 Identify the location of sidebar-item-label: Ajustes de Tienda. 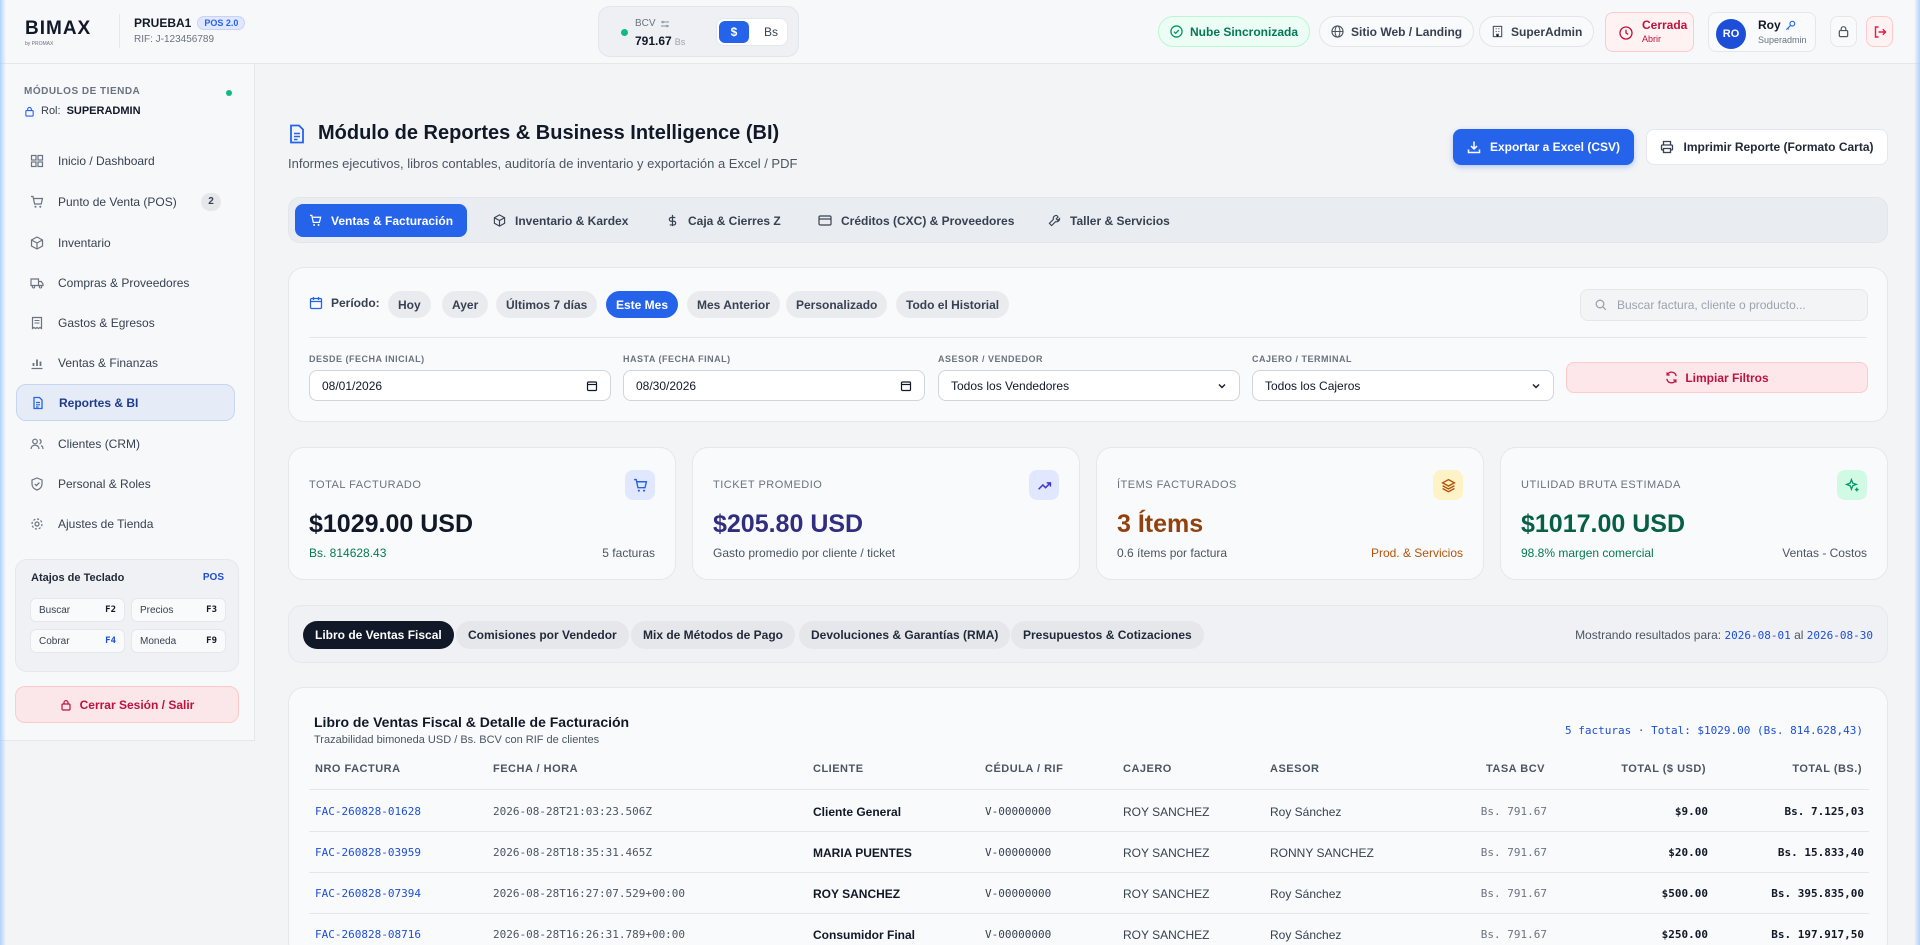
(106, 523).